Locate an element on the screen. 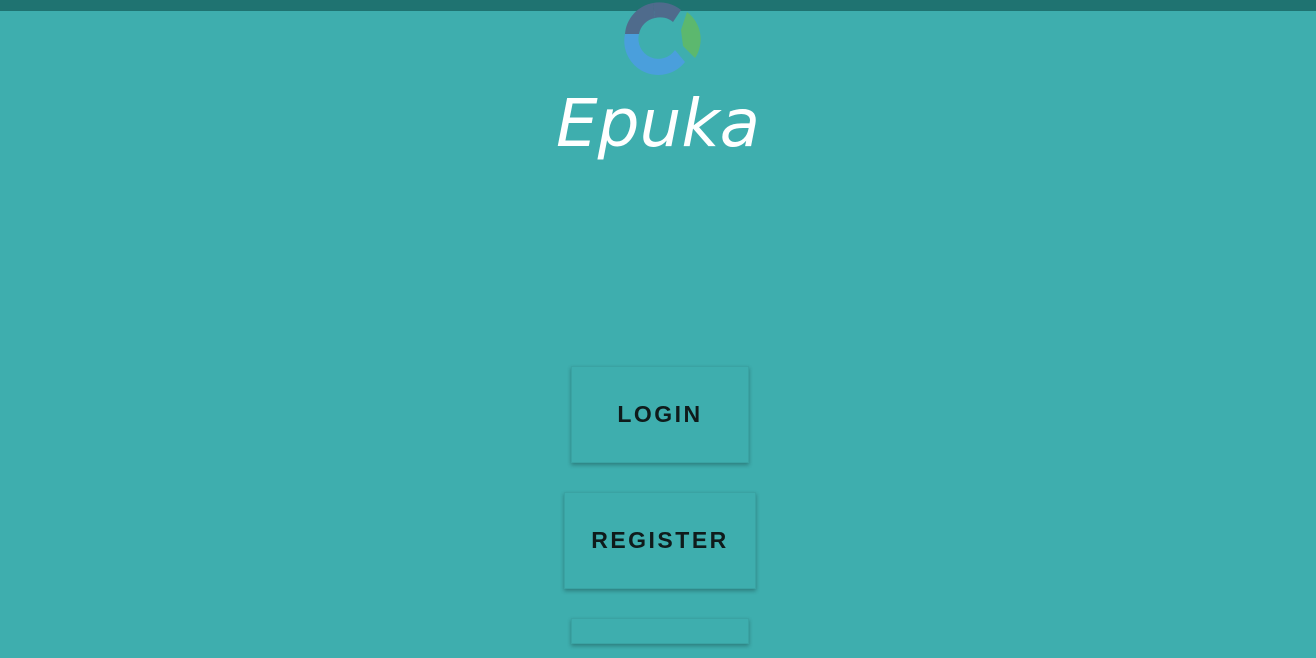  partially-visible-button is located at coordinates (660, 631).